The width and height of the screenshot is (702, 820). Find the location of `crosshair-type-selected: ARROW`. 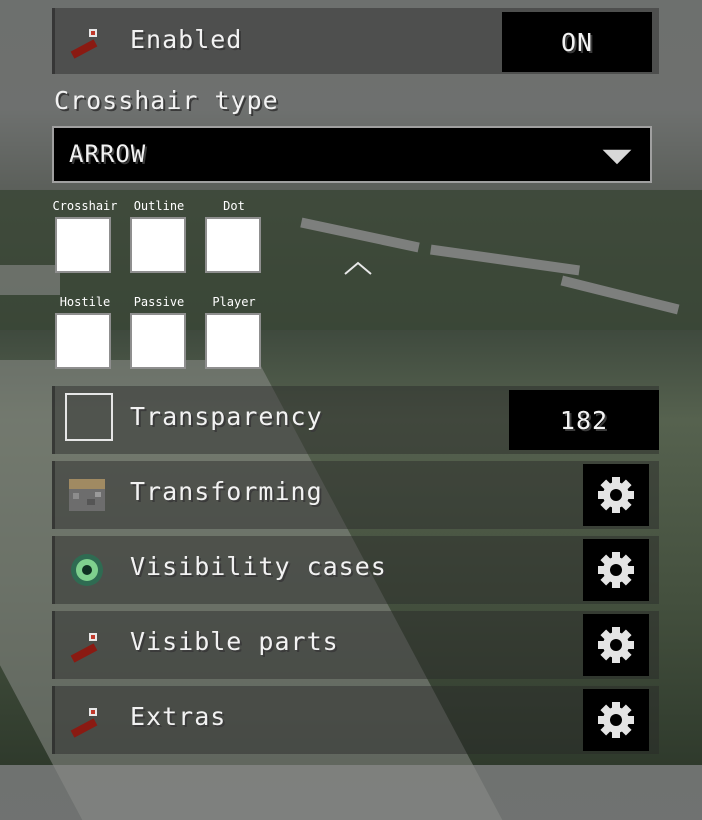

crosshair-type-selected: ARROW is located at coordinates (108, 154).